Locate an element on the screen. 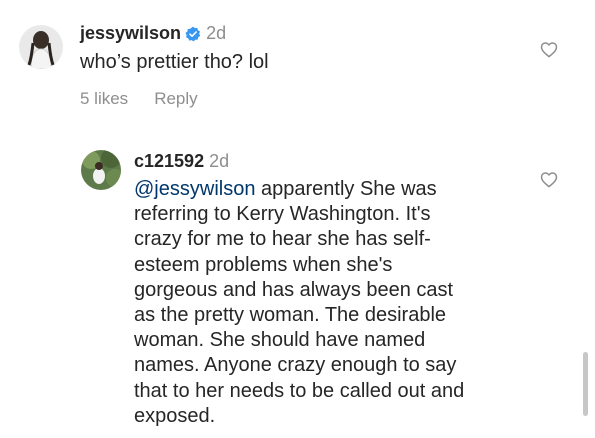 This screenshot has height=438, width=595. reply-button: Reply is located at coordinates (175, 98).